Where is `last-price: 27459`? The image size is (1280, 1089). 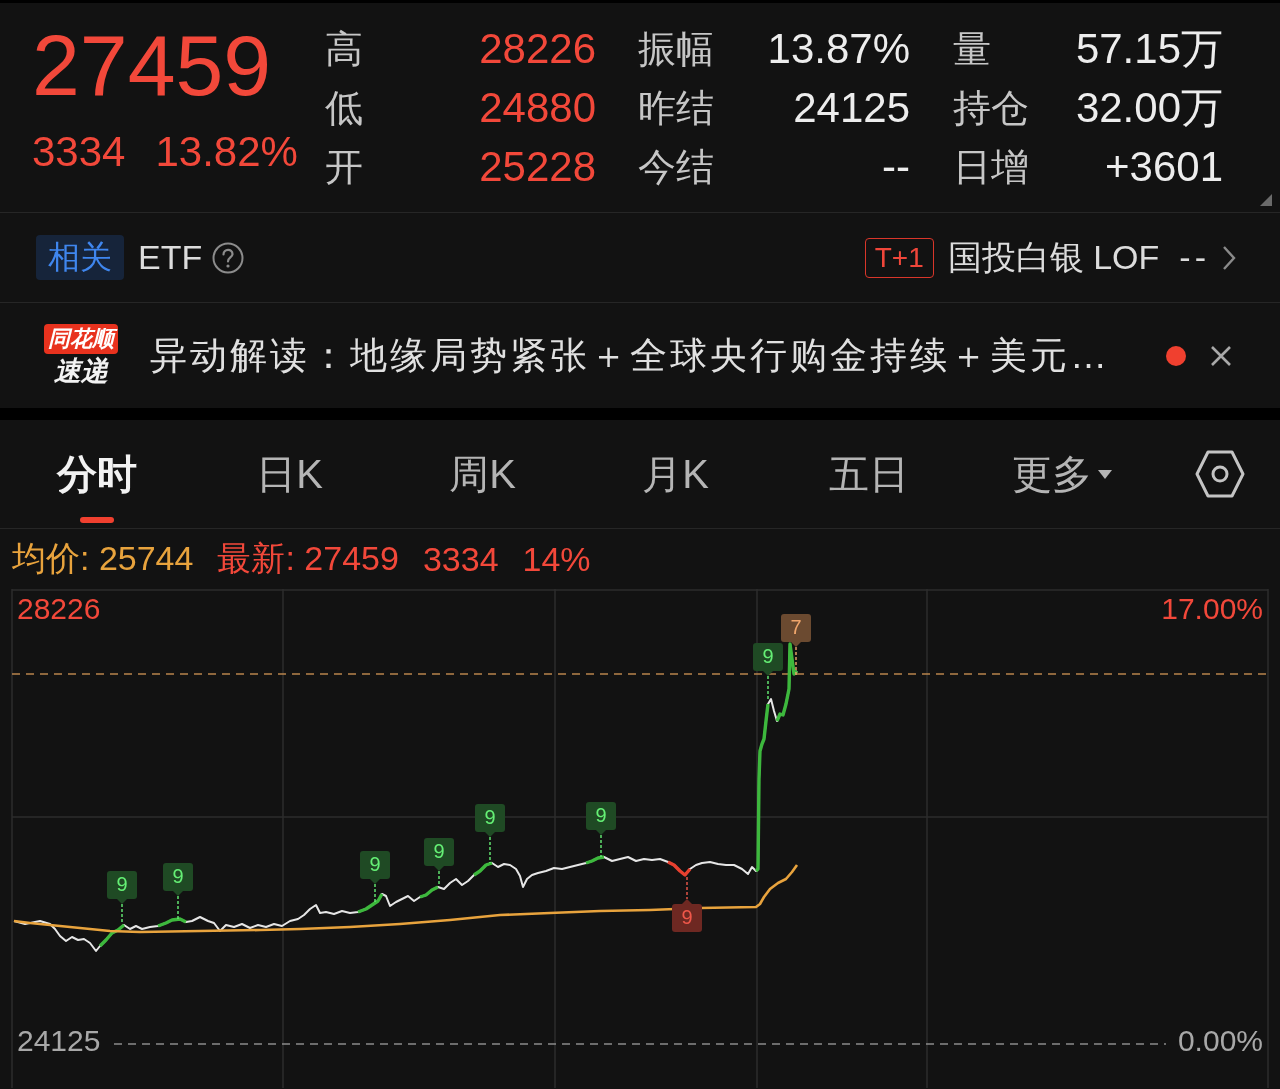
last-price: 27459 is located at coordinates (152, 65).